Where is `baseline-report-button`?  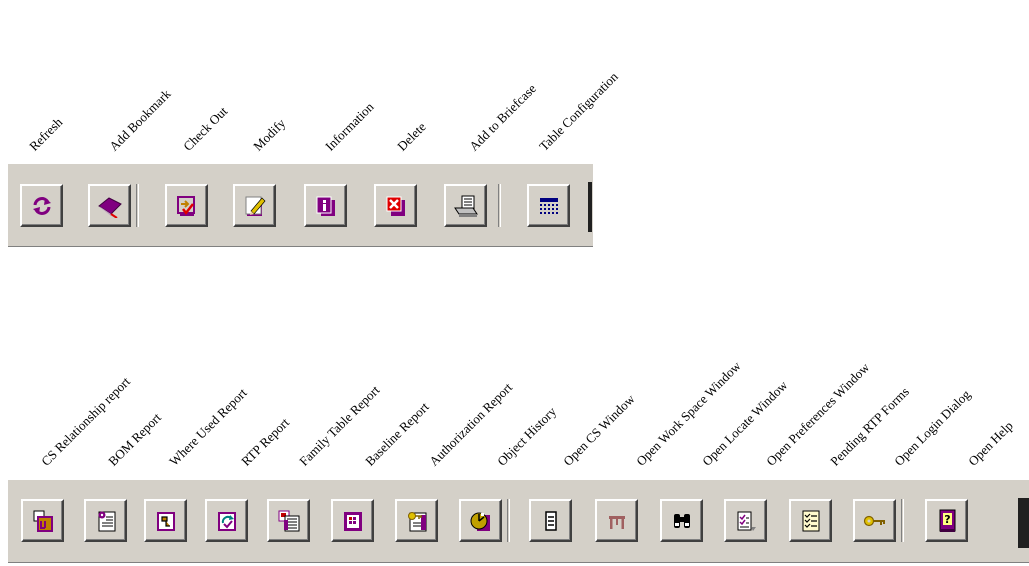 baseline-report-button is located at coordinates (352, 520).